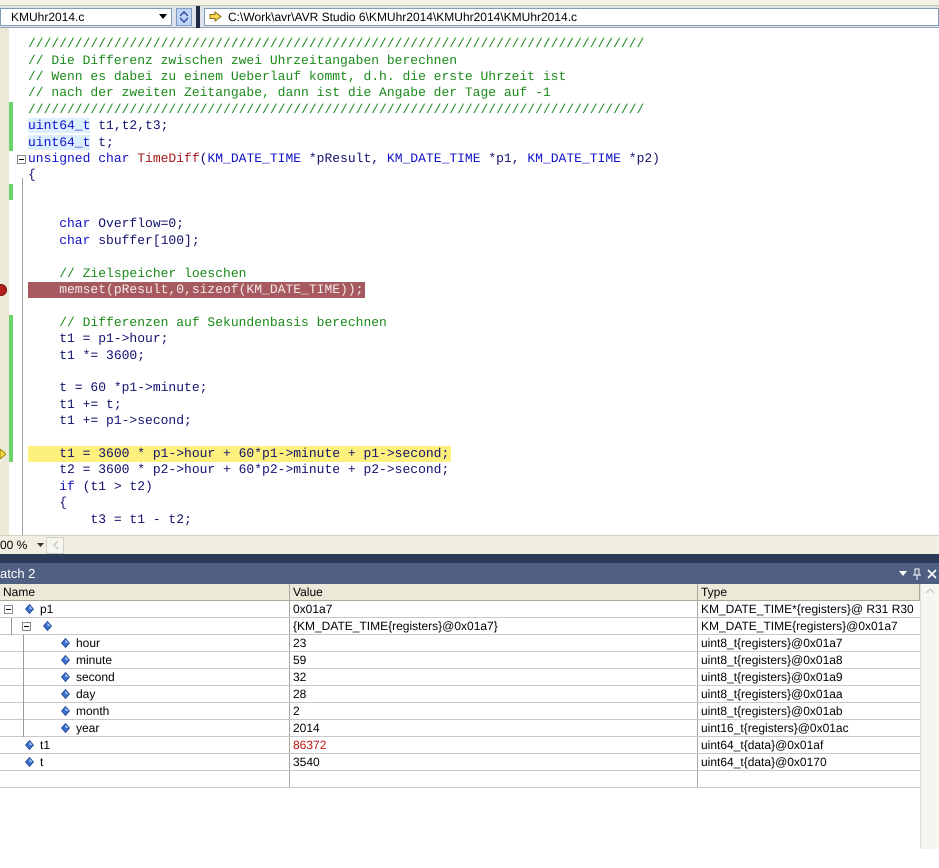 This screenshot has height=868, width=939. I want to click on code-line: if (t1 > t2), so click(106, 486).